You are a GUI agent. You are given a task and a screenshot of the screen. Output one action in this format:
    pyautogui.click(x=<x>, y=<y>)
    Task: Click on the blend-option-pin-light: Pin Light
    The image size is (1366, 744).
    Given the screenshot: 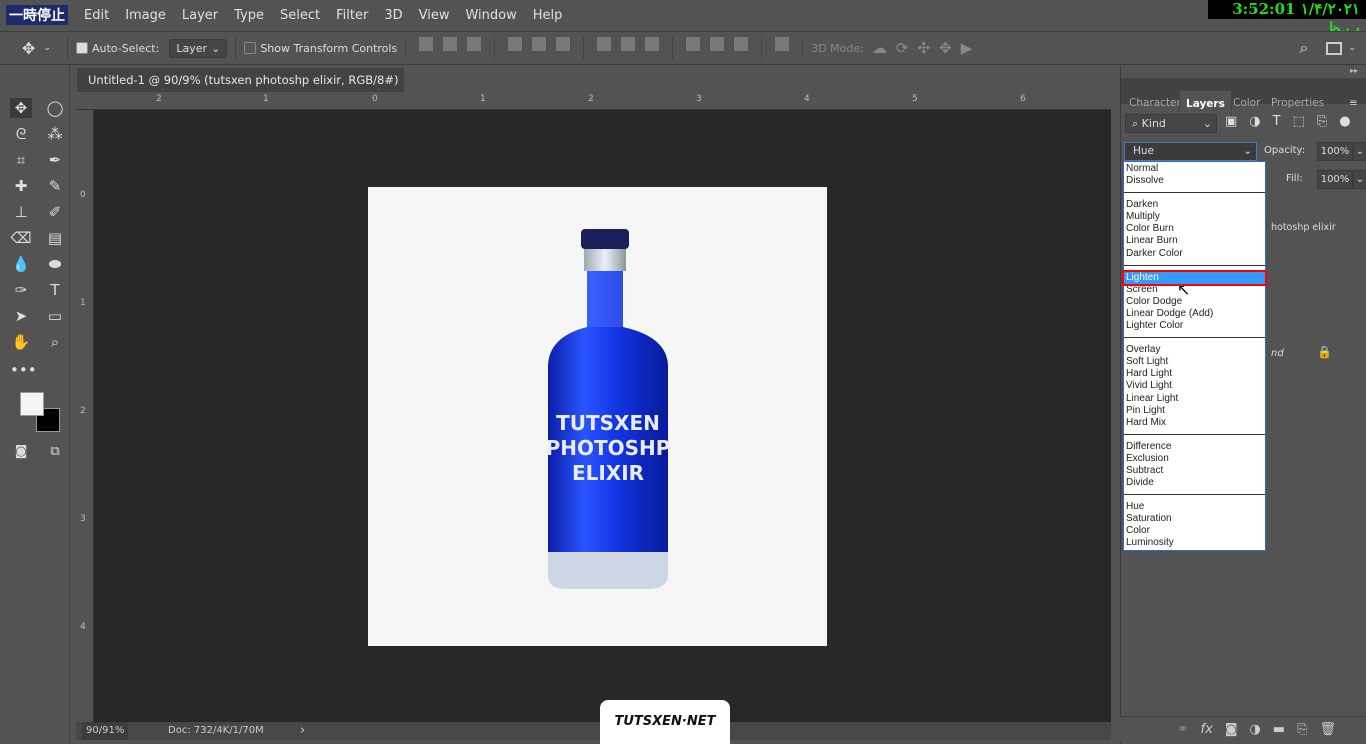 What is the action you would take?
    pyautogui.click(x=1194, y=411)
    